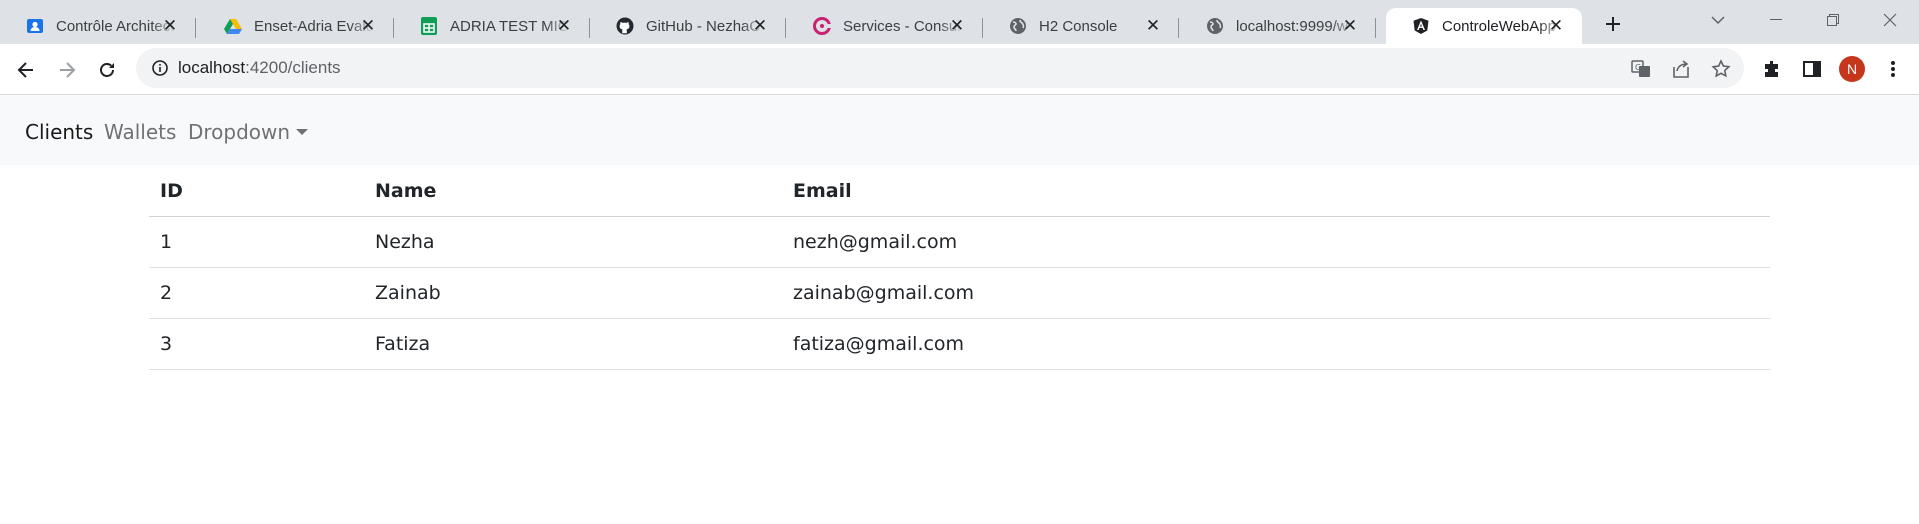 This screenshot has width=1919, height=524. I want to click on arrow-right-icon, so click(68, 70).